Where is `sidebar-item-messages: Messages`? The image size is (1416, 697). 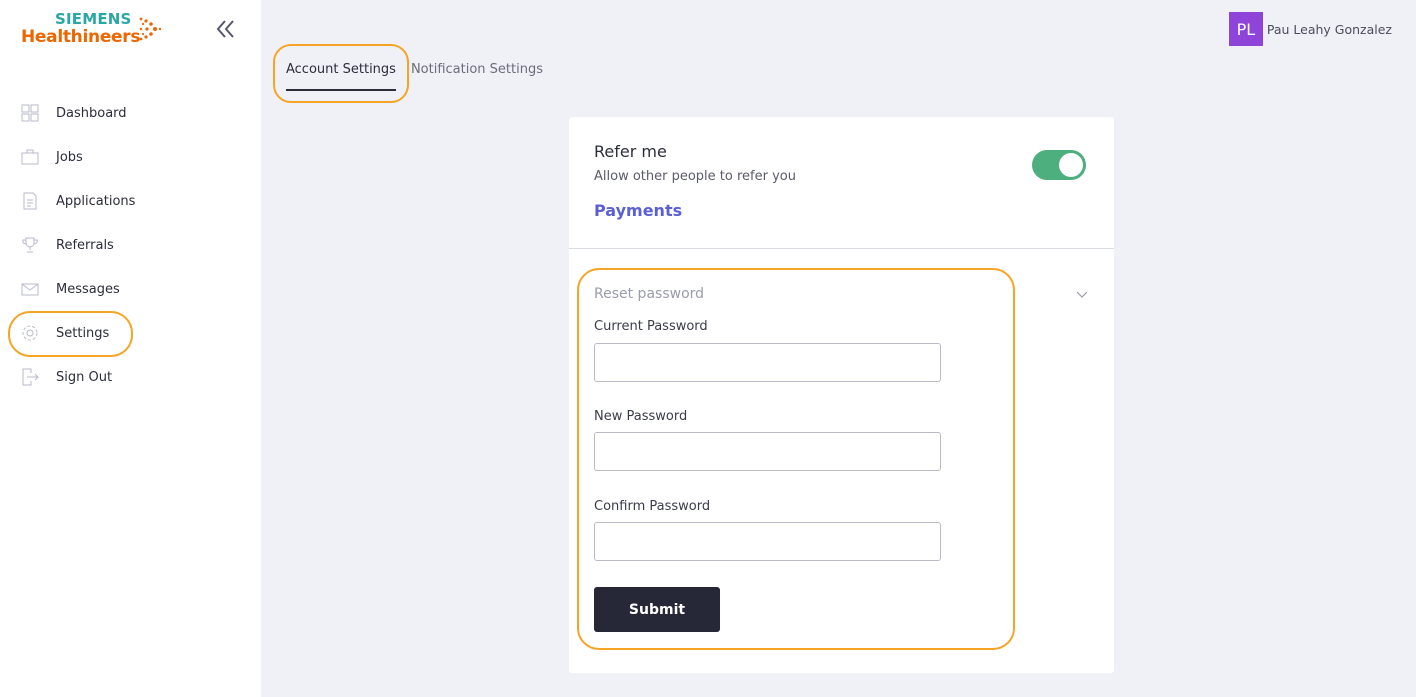
sidebar-item-messages: Messages is located at coordinates (130, 289).